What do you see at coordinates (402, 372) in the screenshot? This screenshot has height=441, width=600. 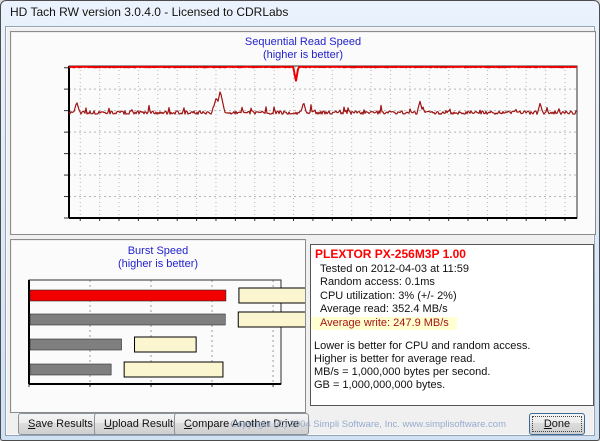 I see `info-note: MB/s = 1,000,000 bytes per second.` at bounding box center [402, 372].